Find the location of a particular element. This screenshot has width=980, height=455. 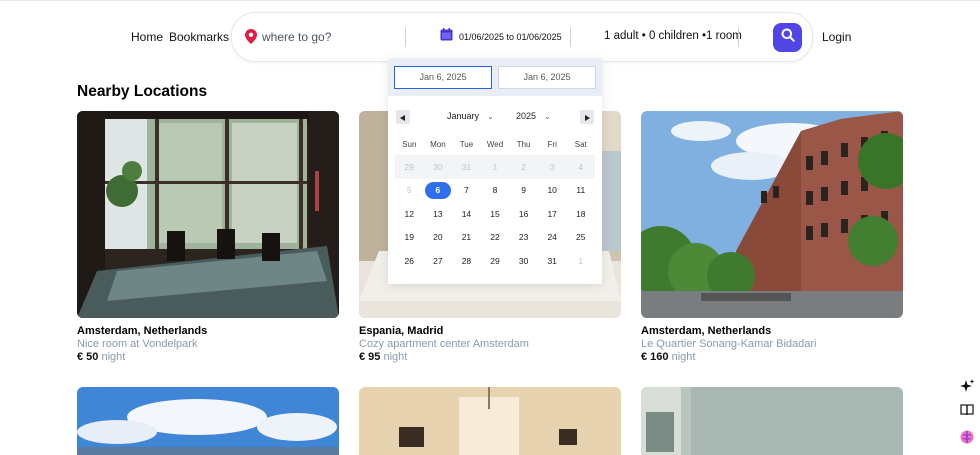

year-value: 2025 is located at coordinates (526, 116).